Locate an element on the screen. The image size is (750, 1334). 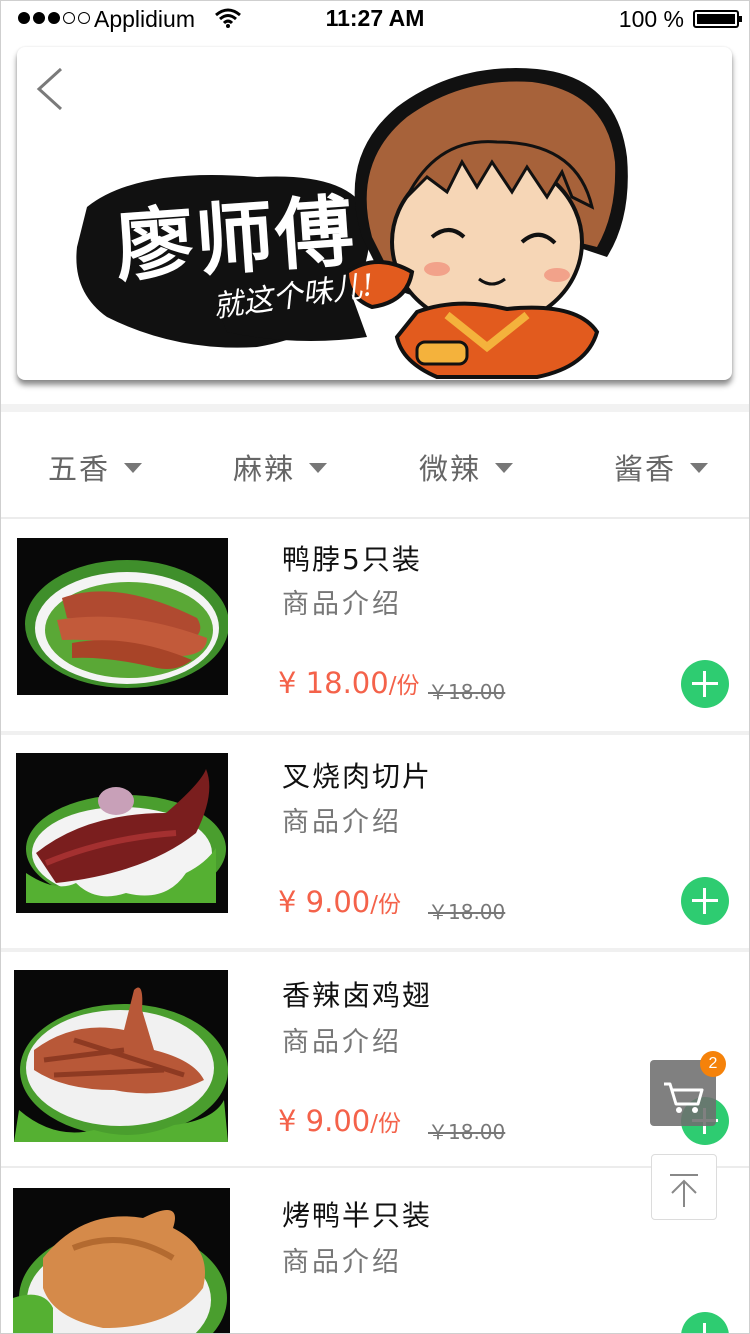
back-chevron-icon is located at coordinates (50, 89).